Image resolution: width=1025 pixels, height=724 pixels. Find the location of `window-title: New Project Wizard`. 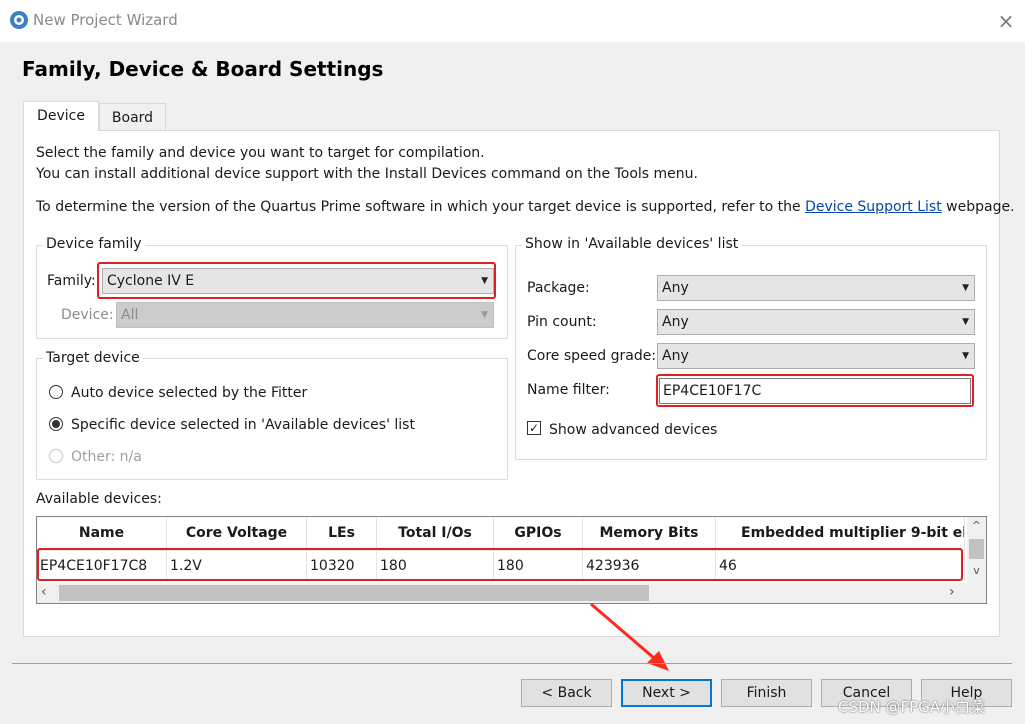

window-title: New Project Wizard is located at coordinates (105, 20).